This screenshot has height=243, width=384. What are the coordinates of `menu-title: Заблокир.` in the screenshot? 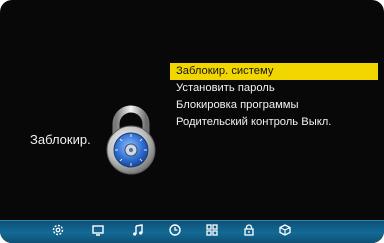 It's located at (60, 139).